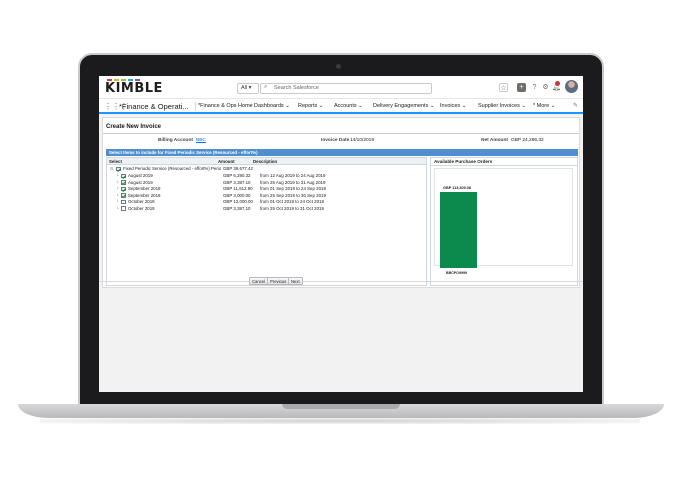 This screenshot has height=480, width=680. I want to click on billing-account-label: Billing Account, so click(175, 140).